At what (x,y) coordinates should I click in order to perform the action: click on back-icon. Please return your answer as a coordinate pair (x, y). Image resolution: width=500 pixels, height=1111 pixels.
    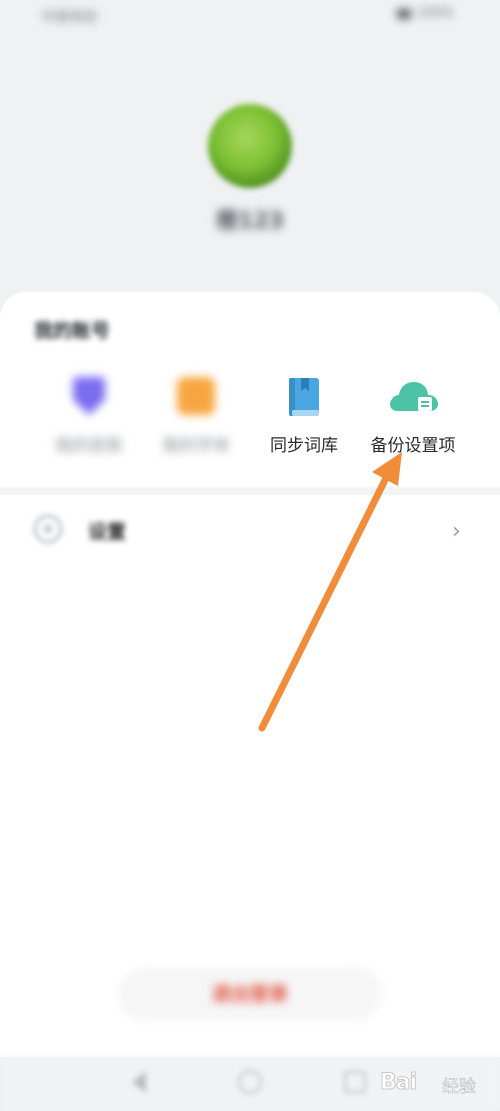
    Looking at the image, I should click on (139, 1082).